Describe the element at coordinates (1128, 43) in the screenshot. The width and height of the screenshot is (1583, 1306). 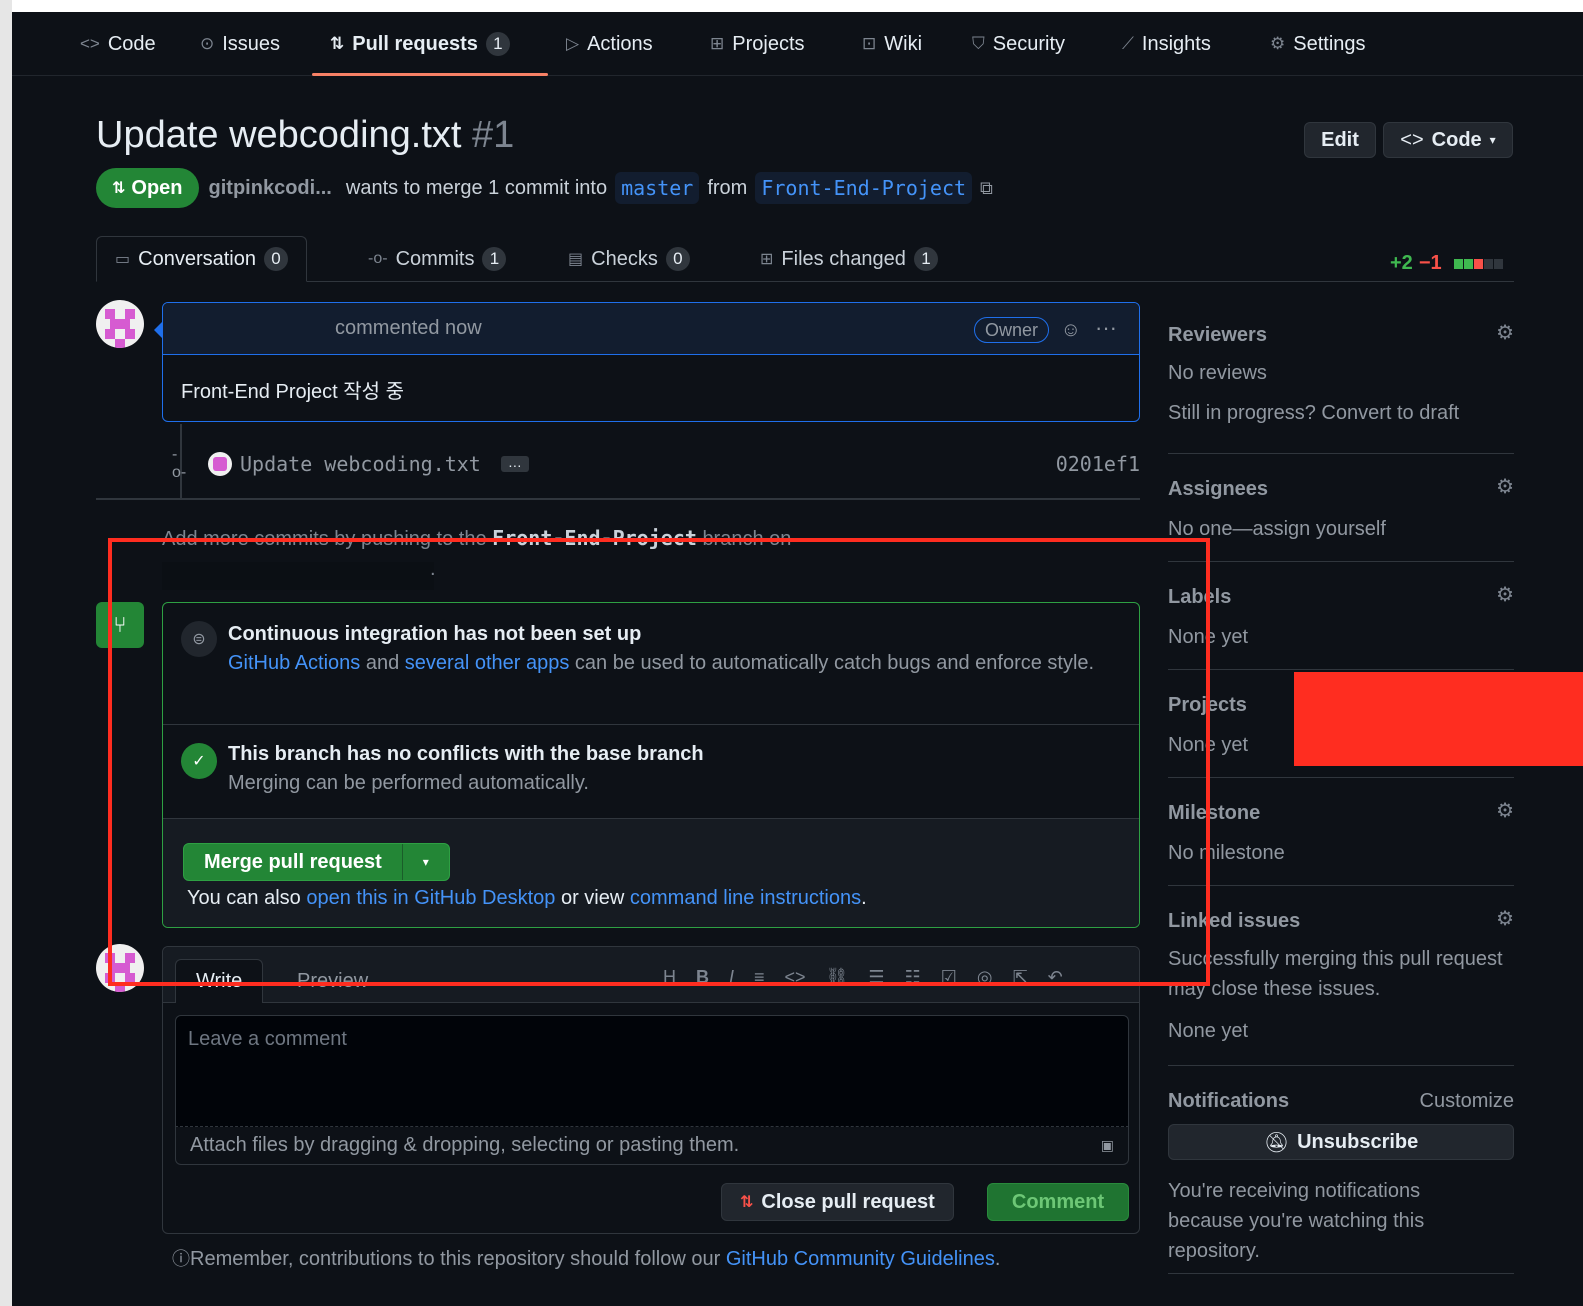
I see `graph-icon: ⟋` at that location.